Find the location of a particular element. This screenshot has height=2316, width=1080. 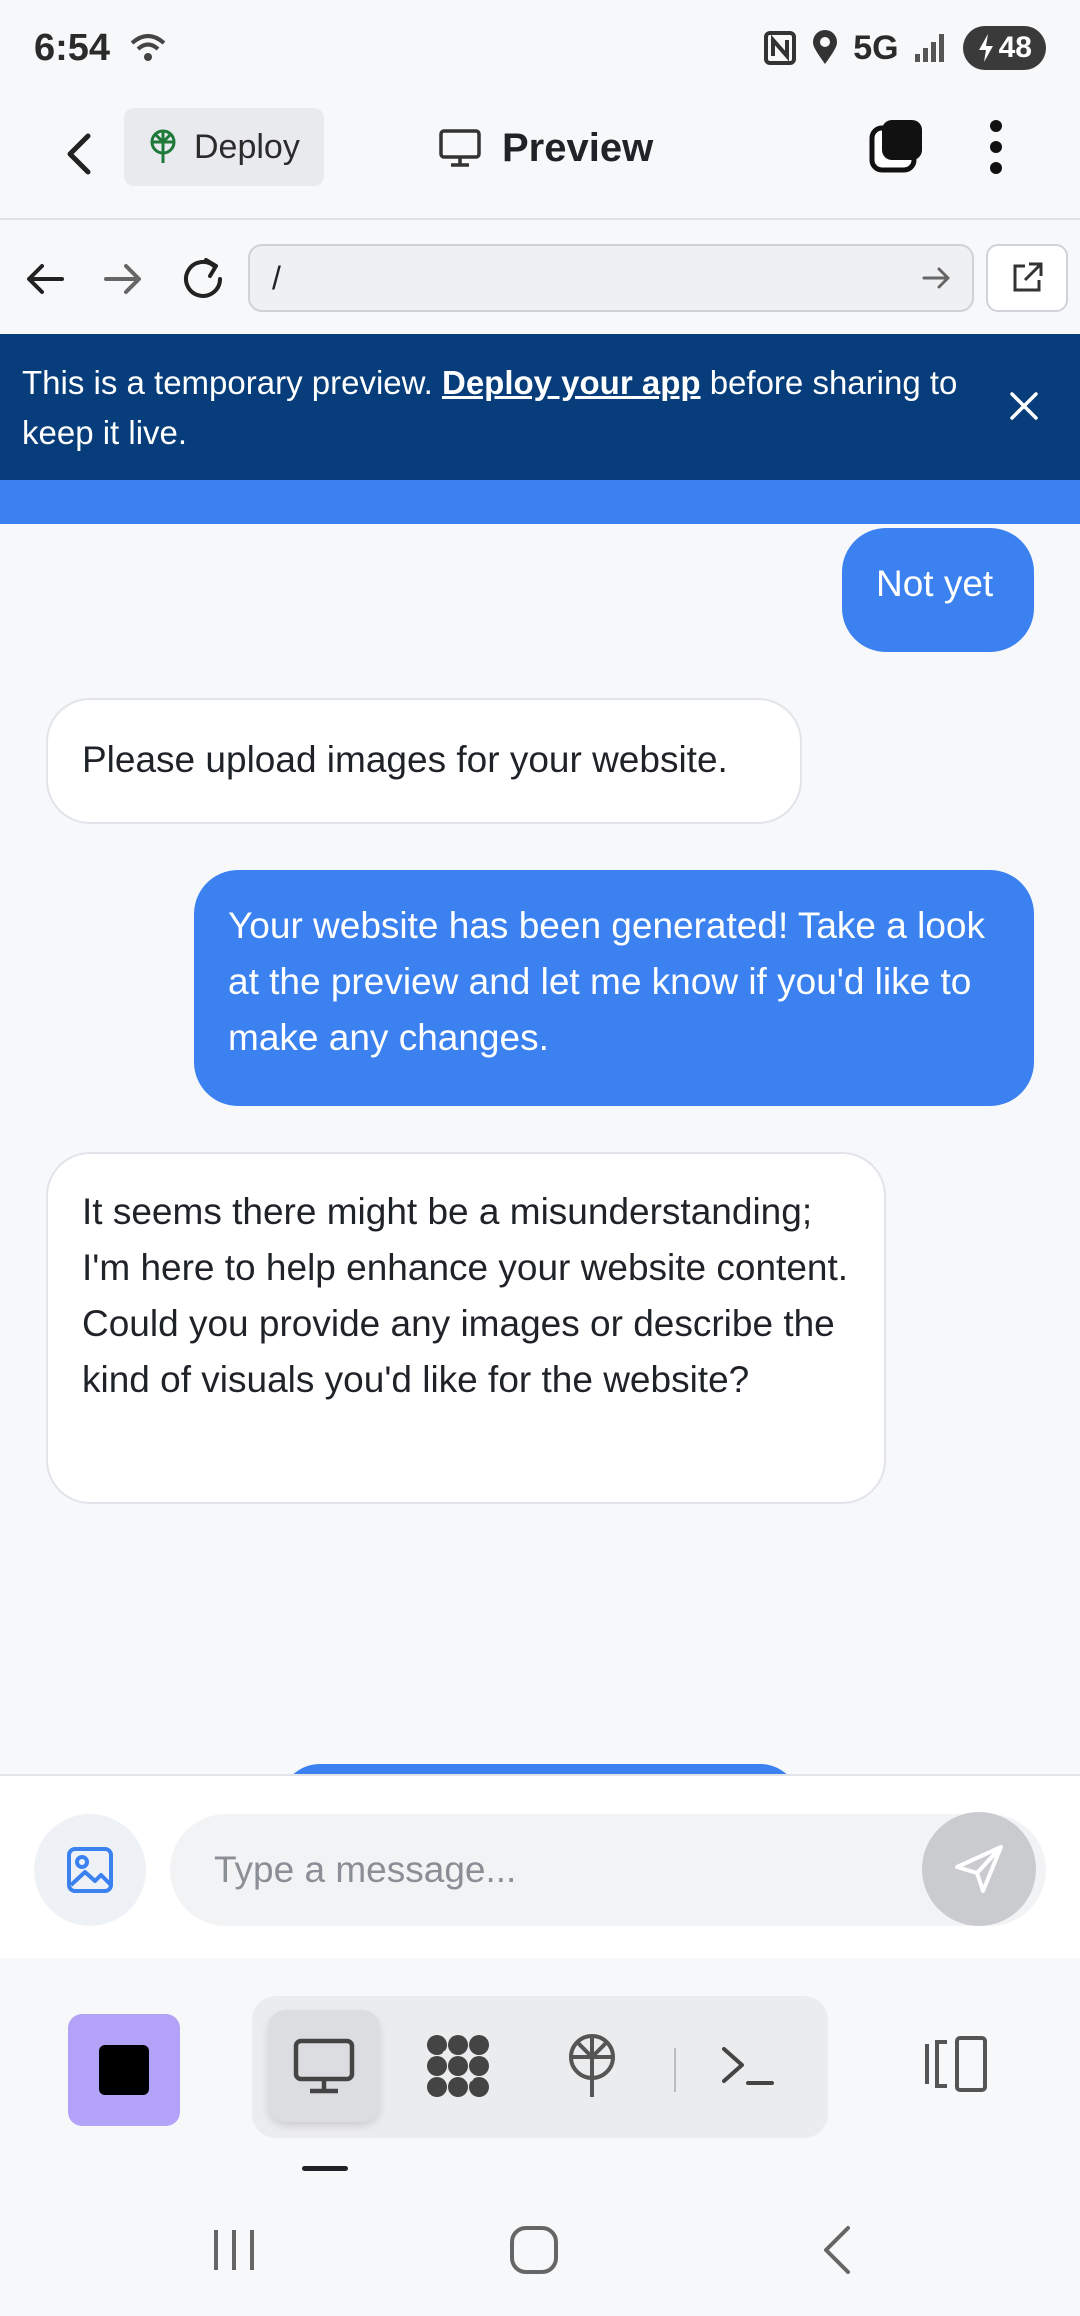

wifi-icon is located at coordinates (148, 47).